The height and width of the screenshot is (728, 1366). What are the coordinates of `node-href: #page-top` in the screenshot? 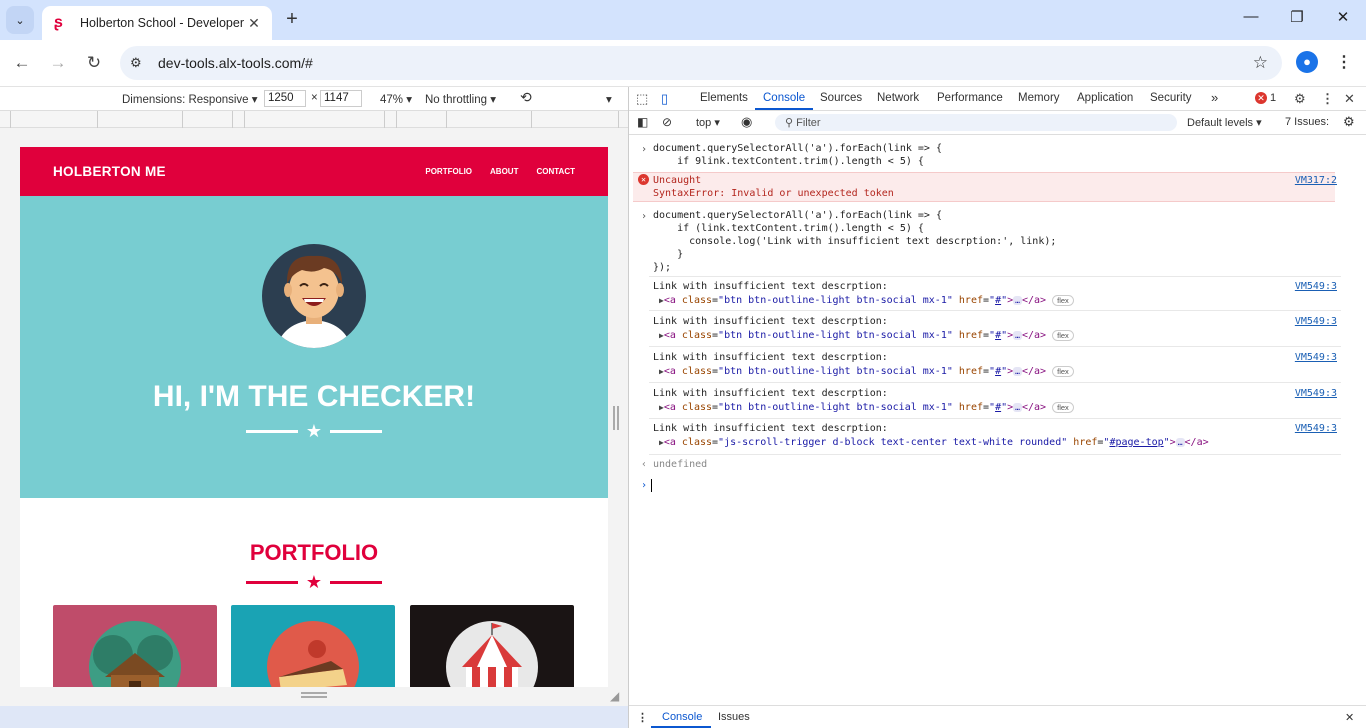 It's located at (1136, 442).